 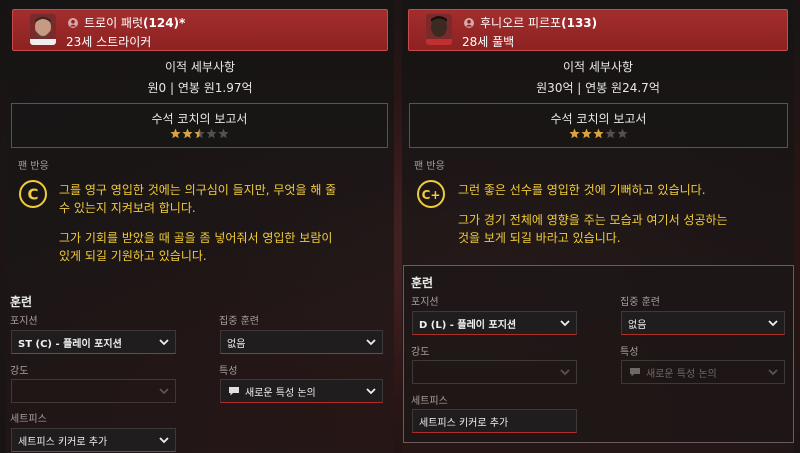 What do you see at coordinates (198, 190) in the screenshot?
I see `fan-line: 그를 영구 영입한 것에는 의구심이 들지만, 무엇을 해 줄` at bounding box center [198, 190].